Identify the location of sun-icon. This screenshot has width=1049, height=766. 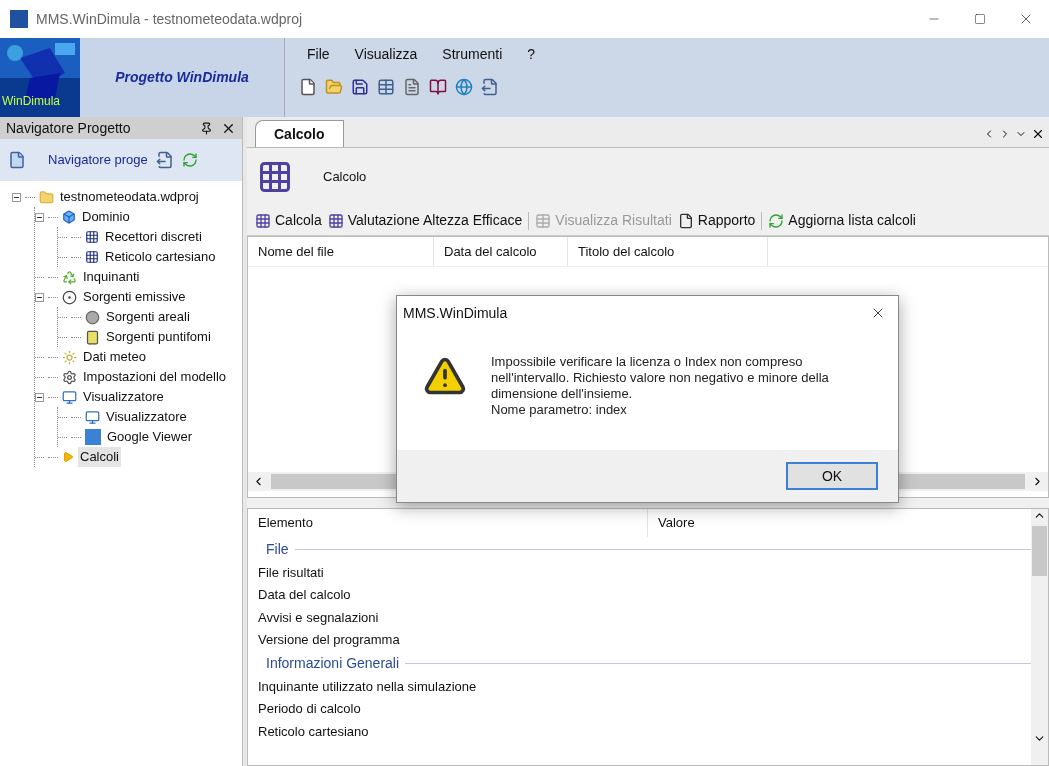
(69, 357).